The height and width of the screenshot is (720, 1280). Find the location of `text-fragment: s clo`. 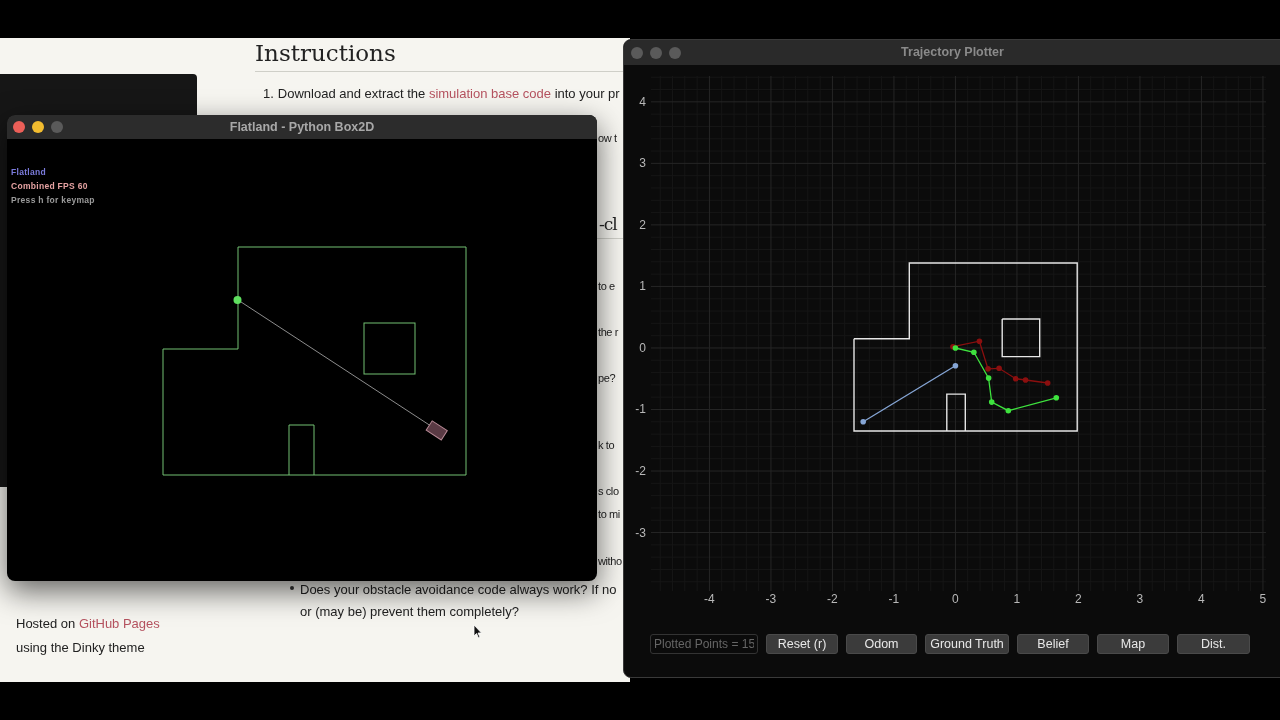

text-fragment: s clo is located at coordinates (608, 491).